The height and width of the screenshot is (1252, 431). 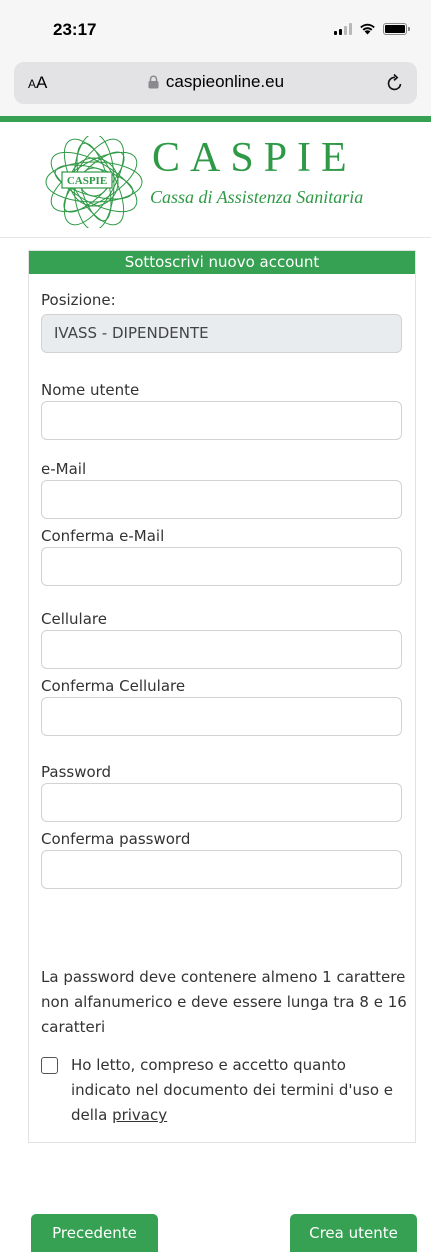 What do you see at coordinates (116, 839) in the screenshot?
I see `confirm-password-label: Conferma password` at bounding box center [116, 839].